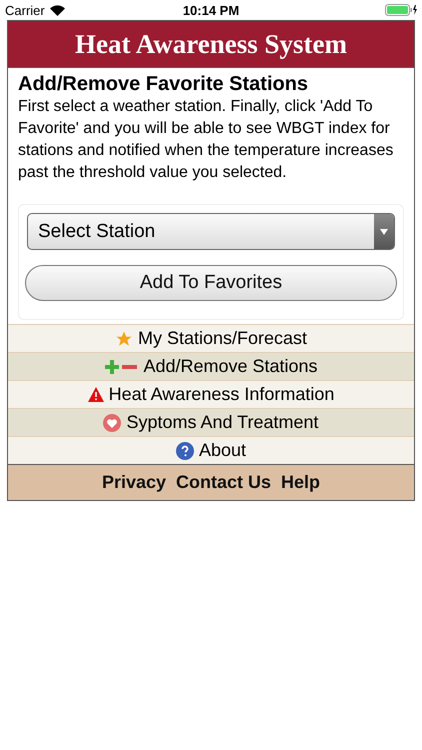 This screenshot has width=422, height=750. I want to click on menu-item: Syptoms And Treatment, so click(211, 422).